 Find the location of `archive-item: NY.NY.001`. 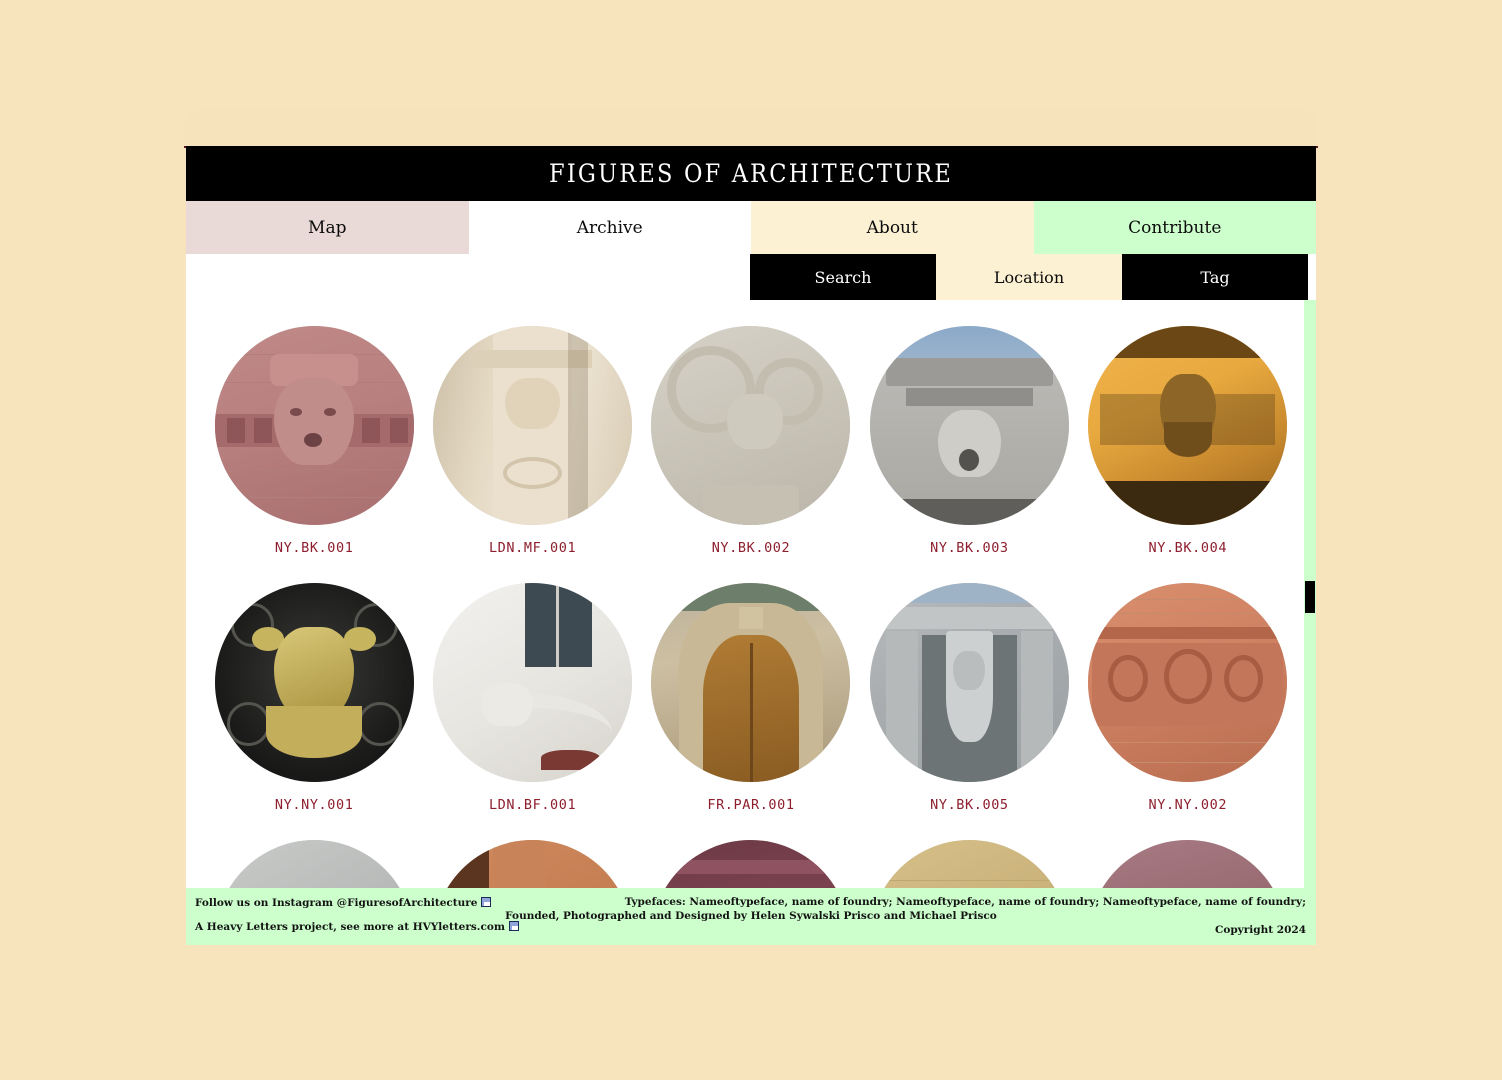

archive-item: NY.NY.001 is located at coordinates (314, 711).